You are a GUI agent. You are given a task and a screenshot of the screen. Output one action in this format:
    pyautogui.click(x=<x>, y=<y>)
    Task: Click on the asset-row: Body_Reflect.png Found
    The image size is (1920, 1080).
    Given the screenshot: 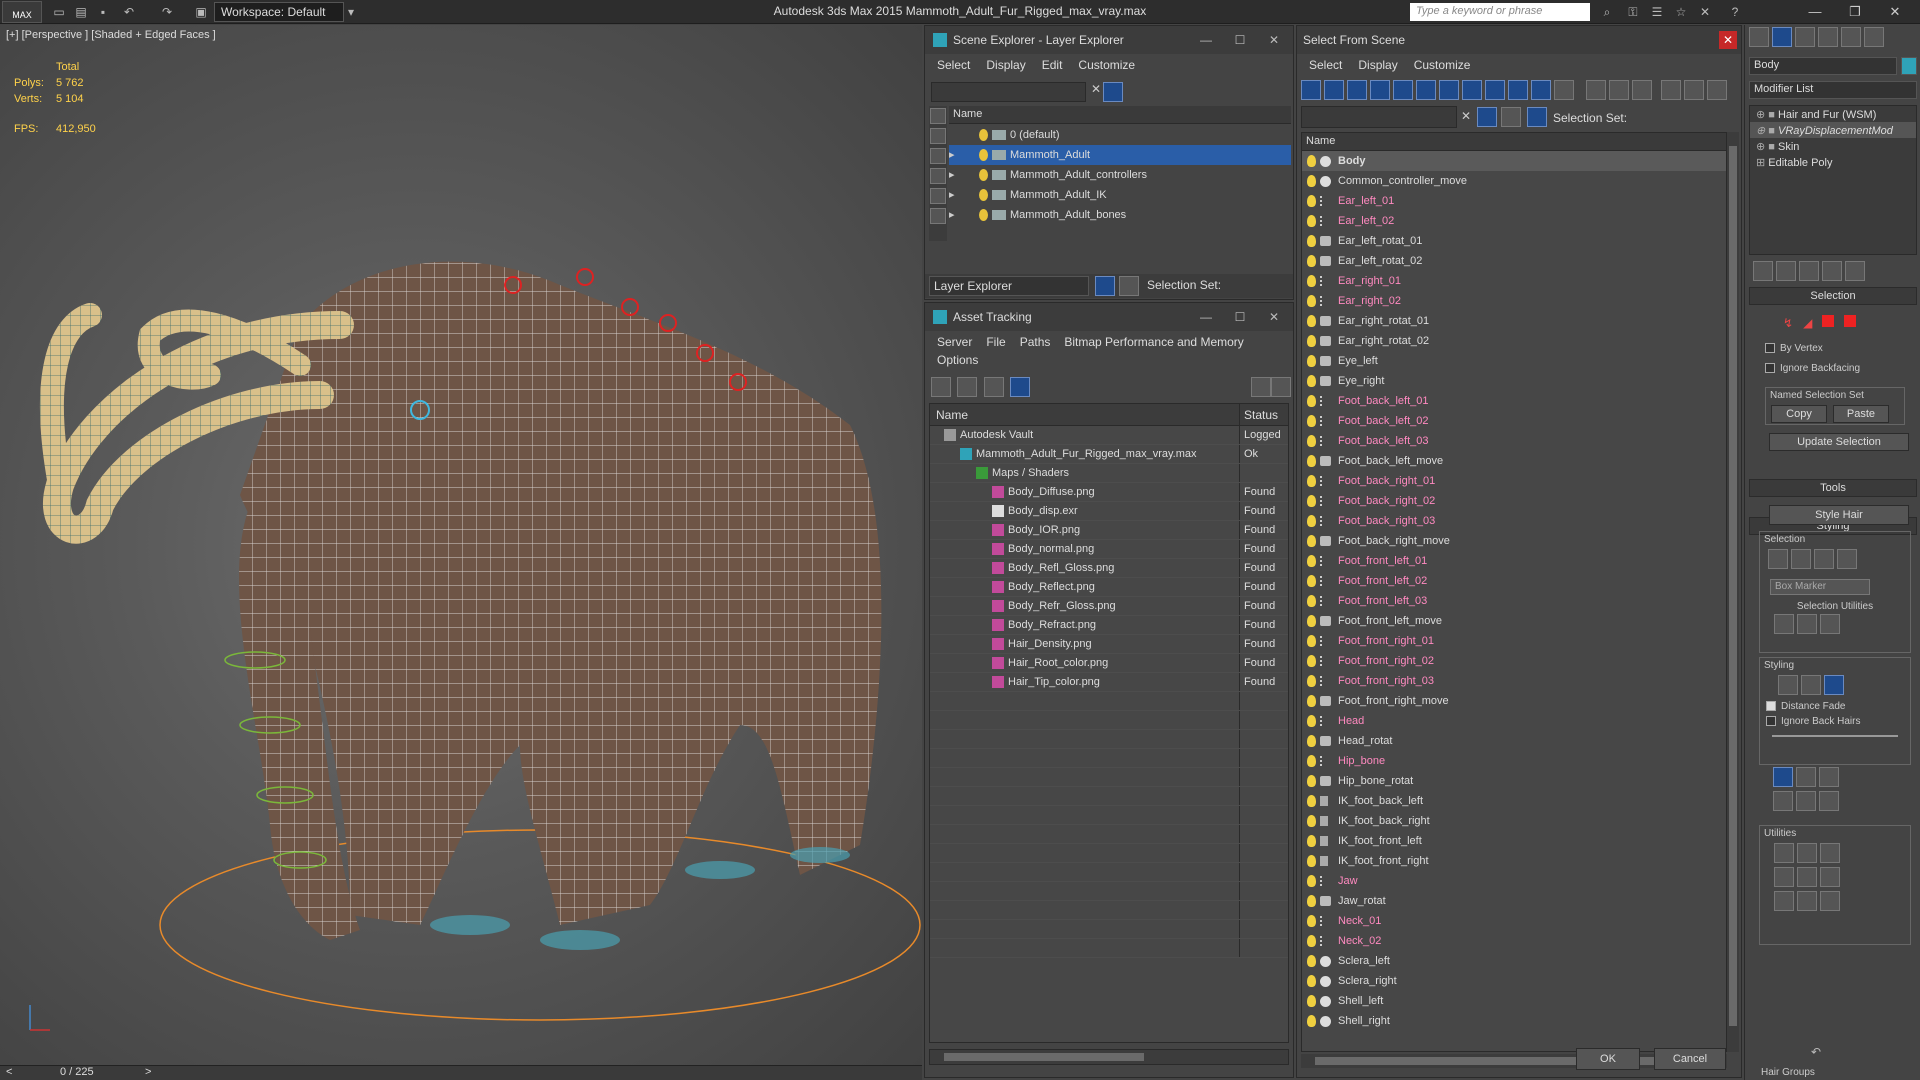 What is the action you would take?
    pyautogui.click(x=1109, y=587)
    